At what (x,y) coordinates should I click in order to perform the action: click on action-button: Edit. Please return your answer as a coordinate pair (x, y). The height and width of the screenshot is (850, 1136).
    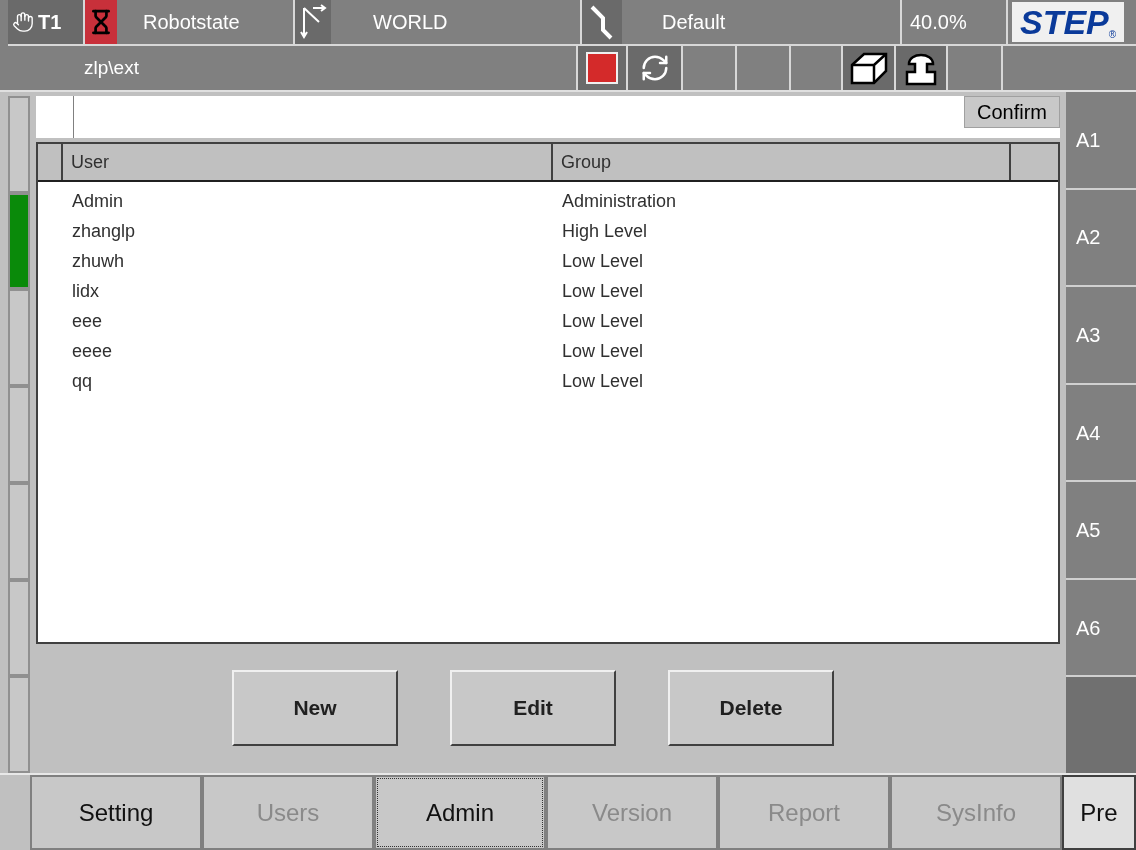
    Looking at the image, I should click on (533, 708).